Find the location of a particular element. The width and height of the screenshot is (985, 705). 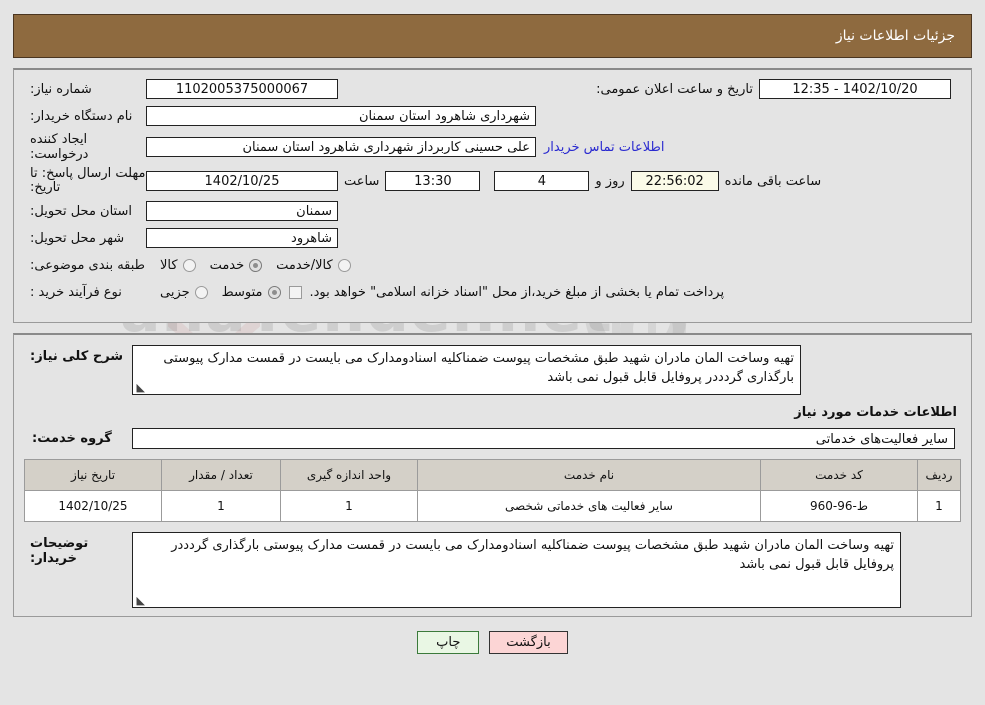

page-header: جزئیات اطلاعات نیاز is located at coordinates (492, 36).